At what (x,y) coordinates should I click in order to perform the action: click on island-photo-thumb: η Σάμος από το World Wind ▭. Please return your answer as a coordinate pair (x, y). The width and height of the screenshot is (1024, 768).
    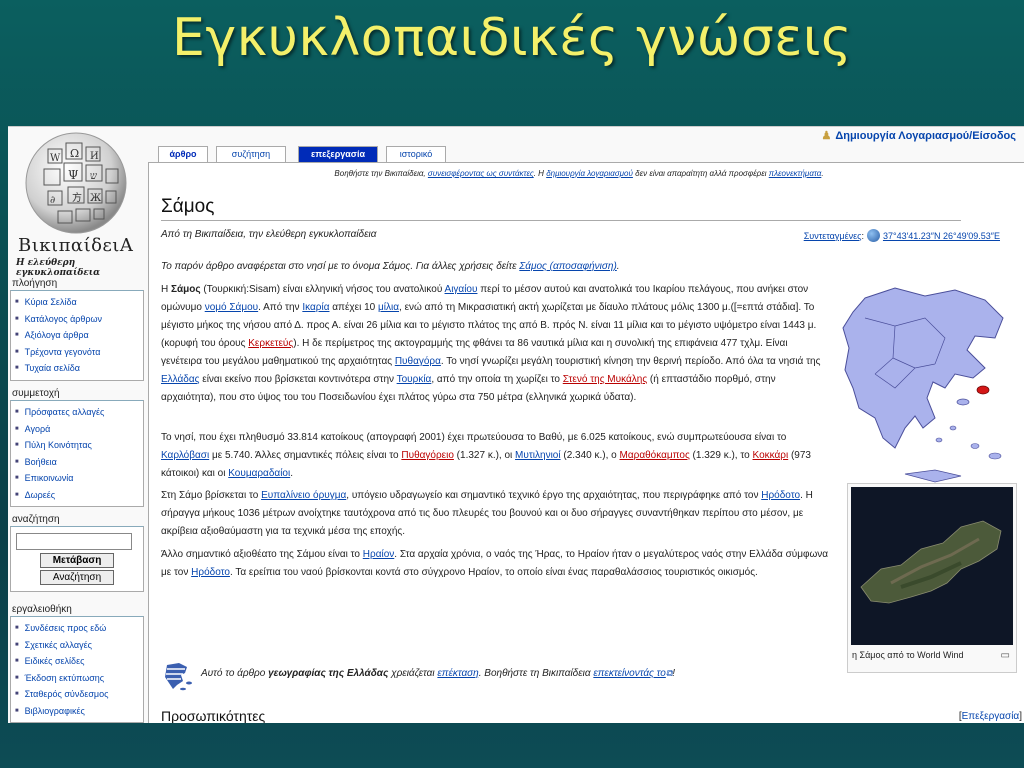
    Looking at the image, I should click on (932, 578).